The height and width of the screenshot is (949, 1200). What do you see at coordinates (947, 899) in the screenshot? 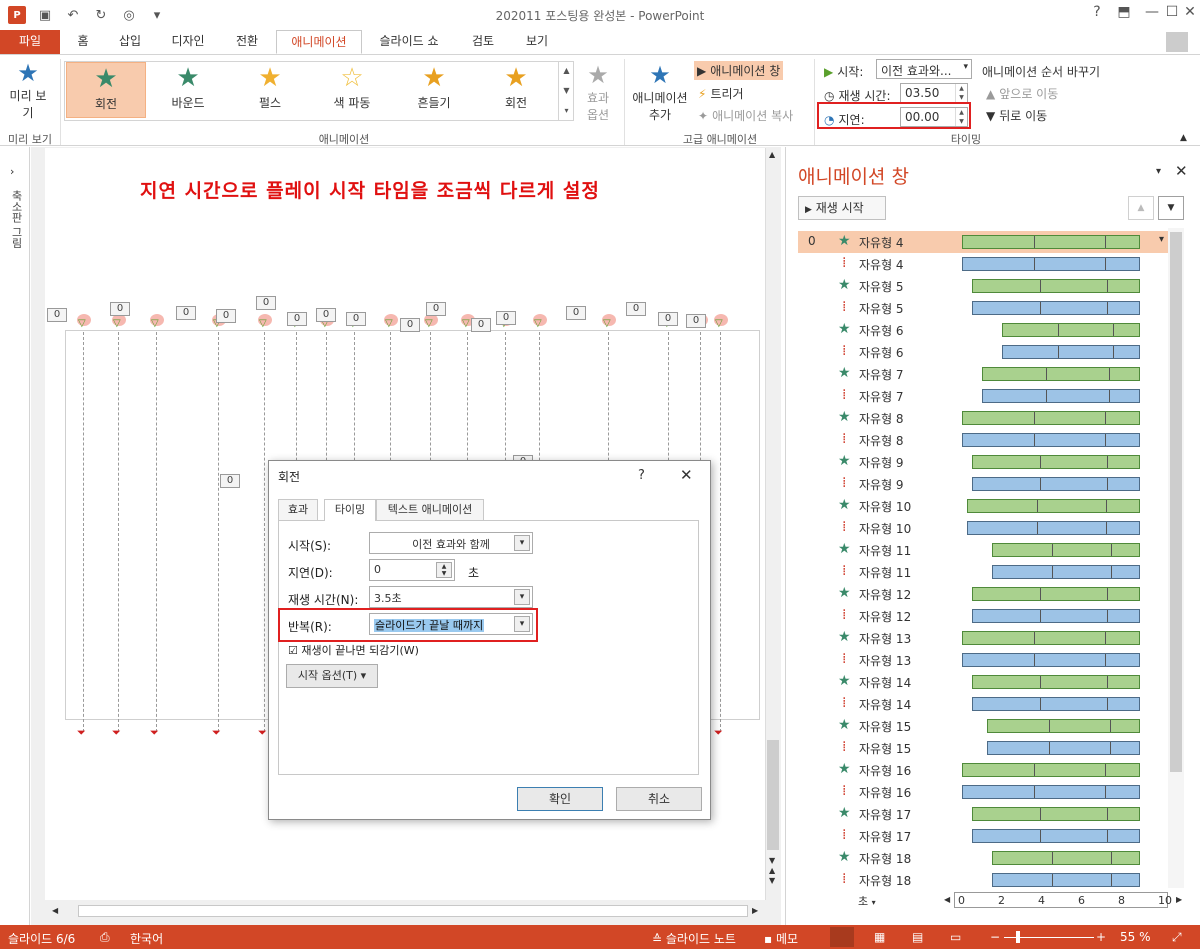
I see `timeline-left-icon: ◀` at bounding box center [947, 899].